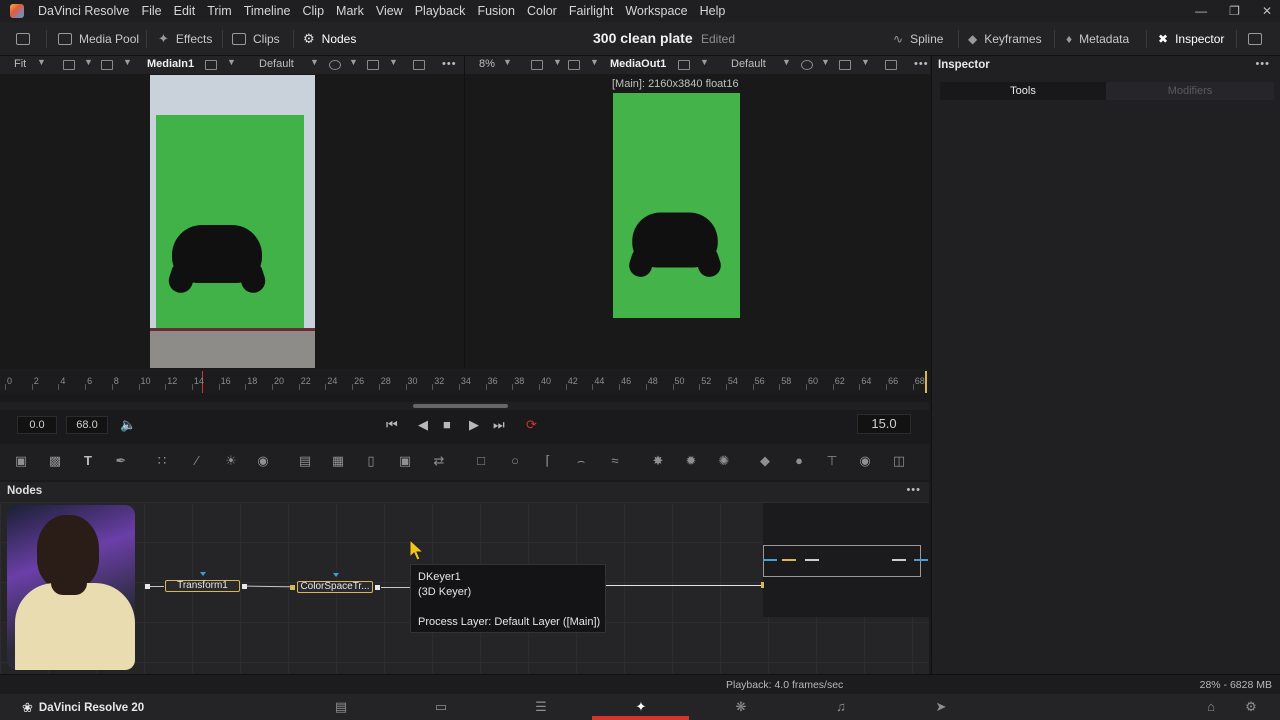  I want to click on close-icon: ✕, so click(1267, 11).